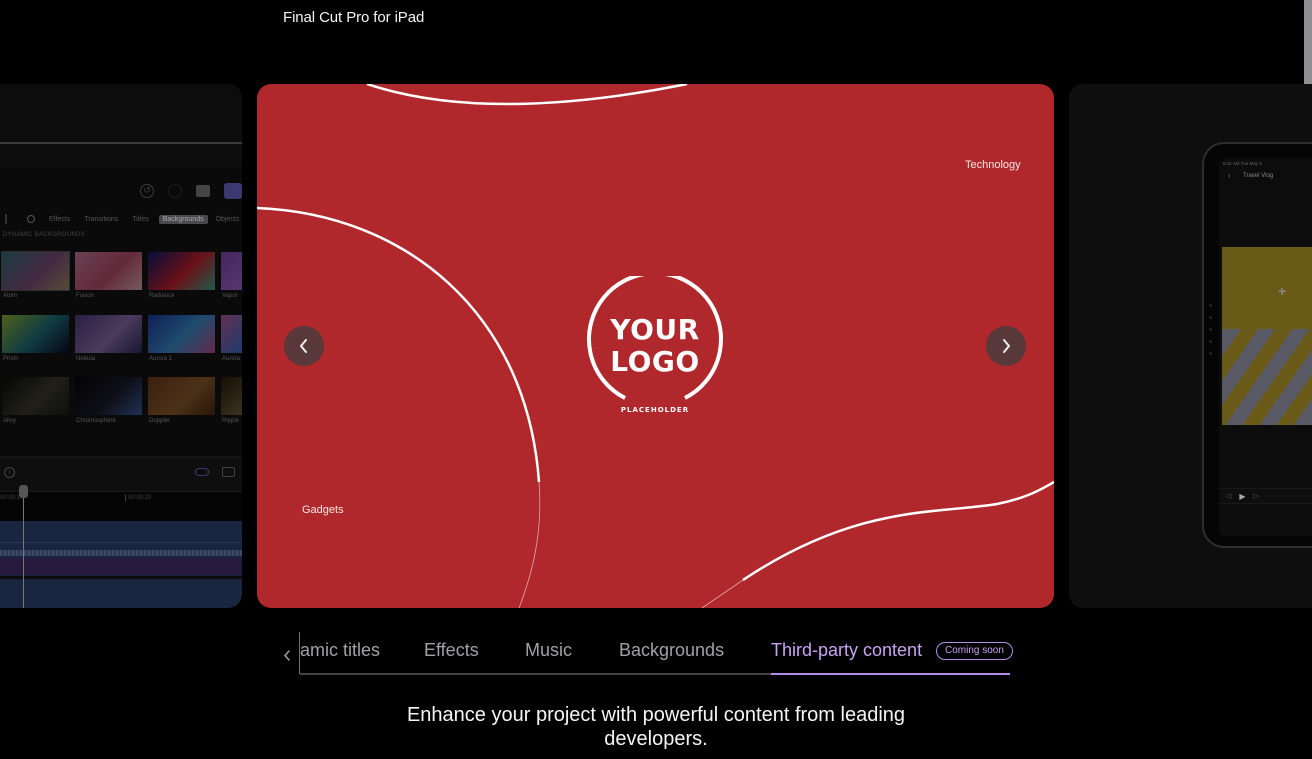  What do you see at coordinates (121, 542) in the screenshot?
I see `track-divider` at bounding box center [121, 542].